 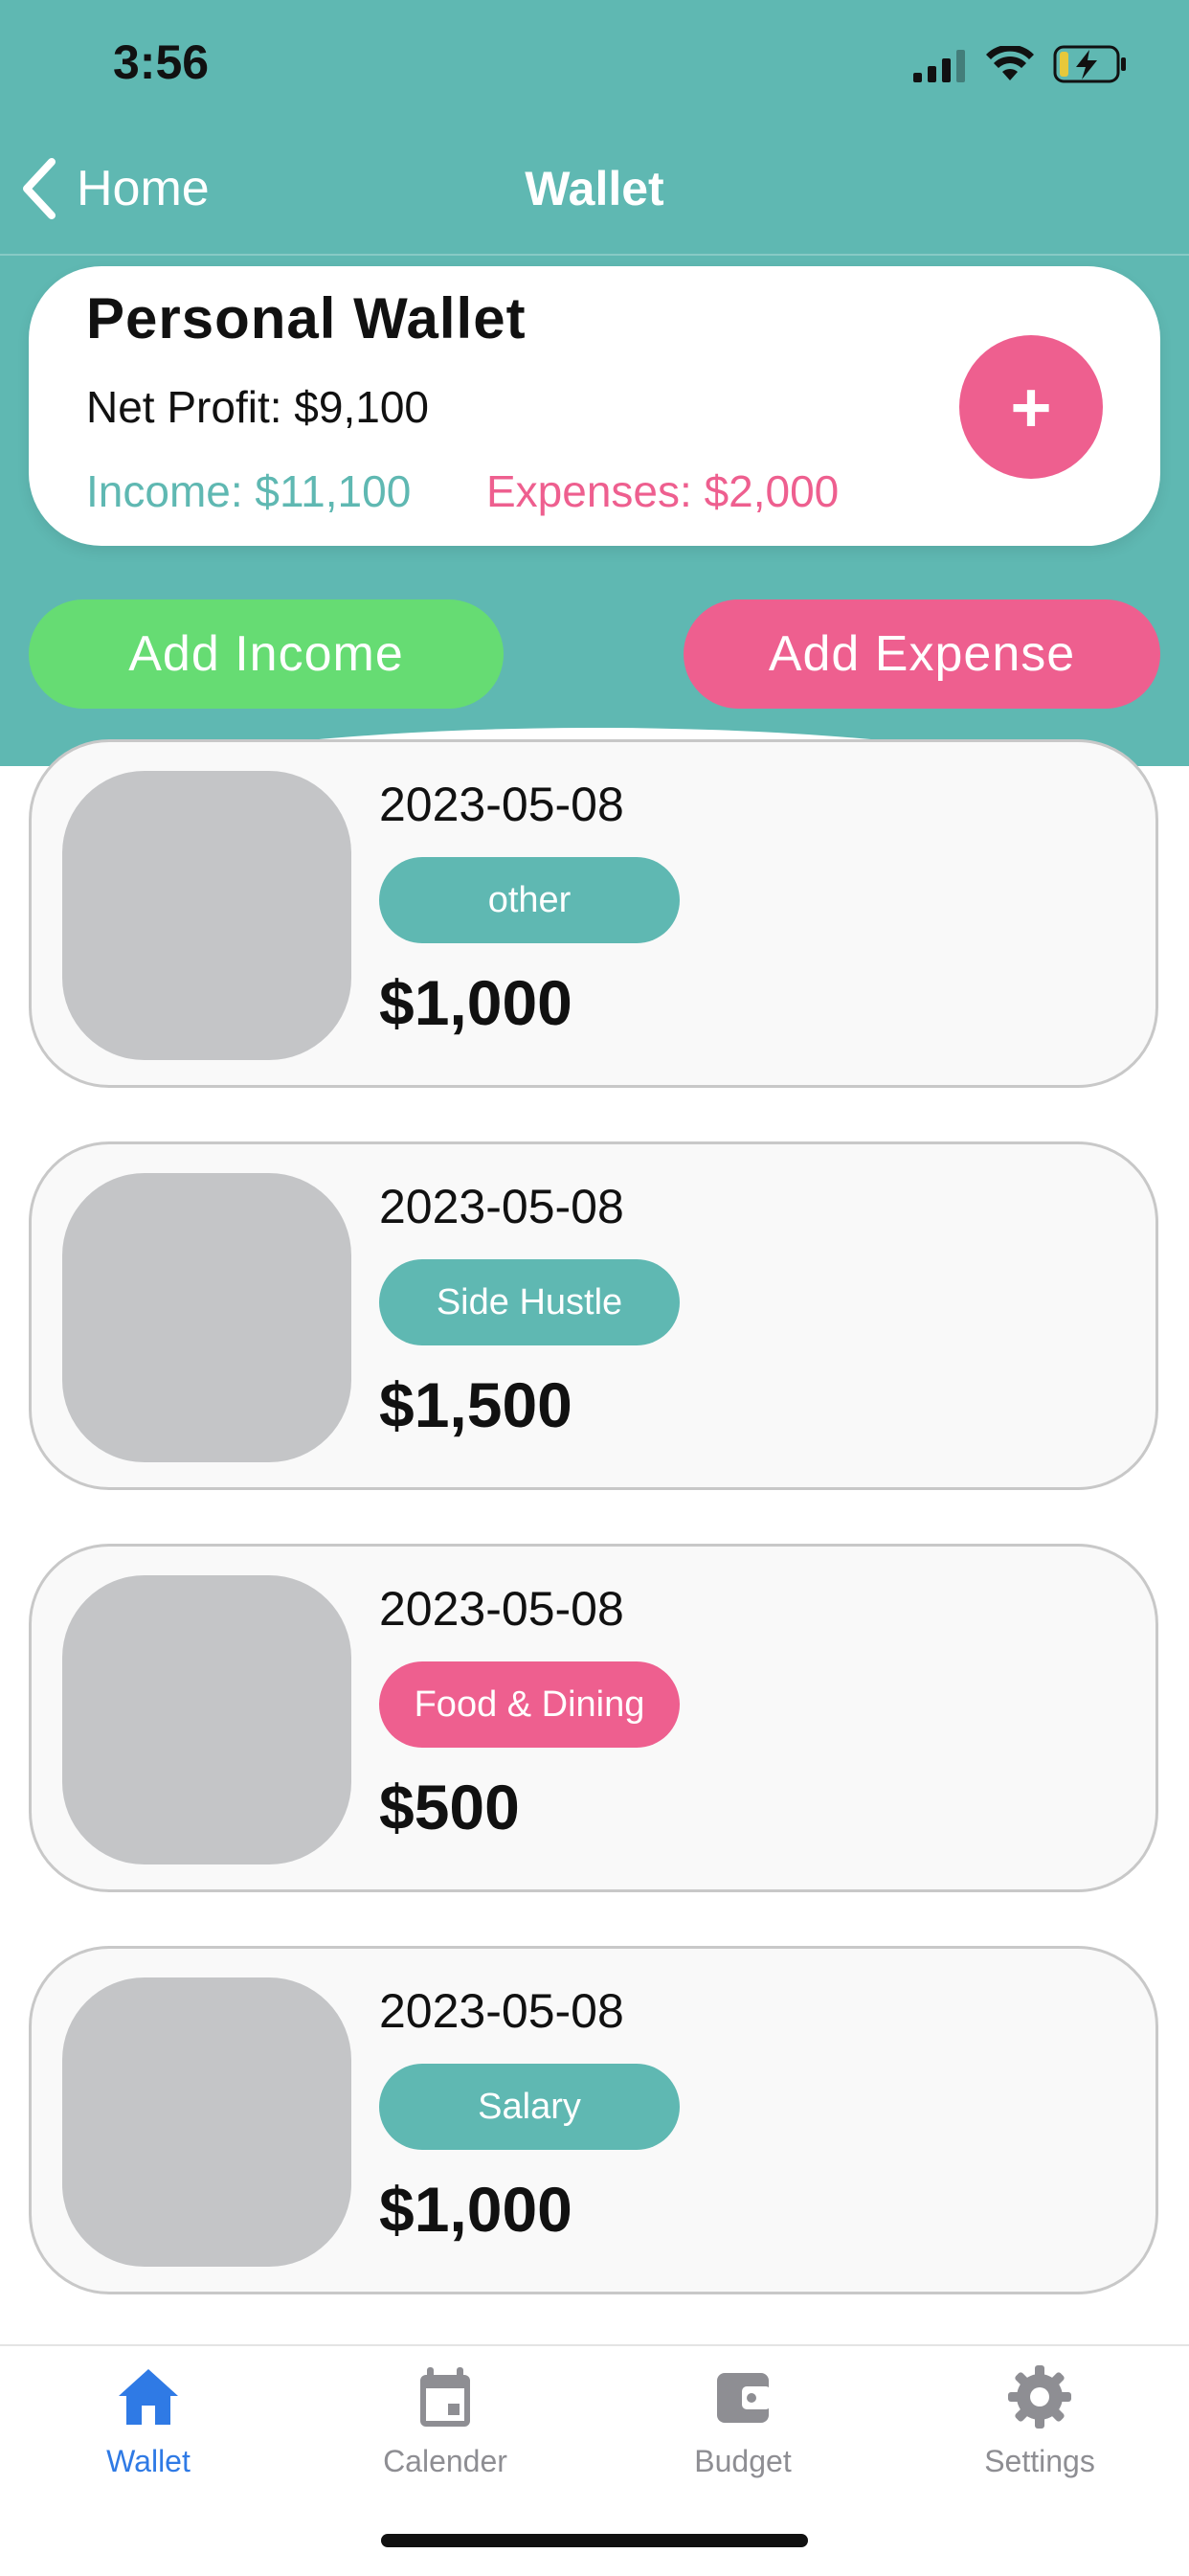 I want to click on wallet-name: Personal Wallet, so click(x=306, y=318).